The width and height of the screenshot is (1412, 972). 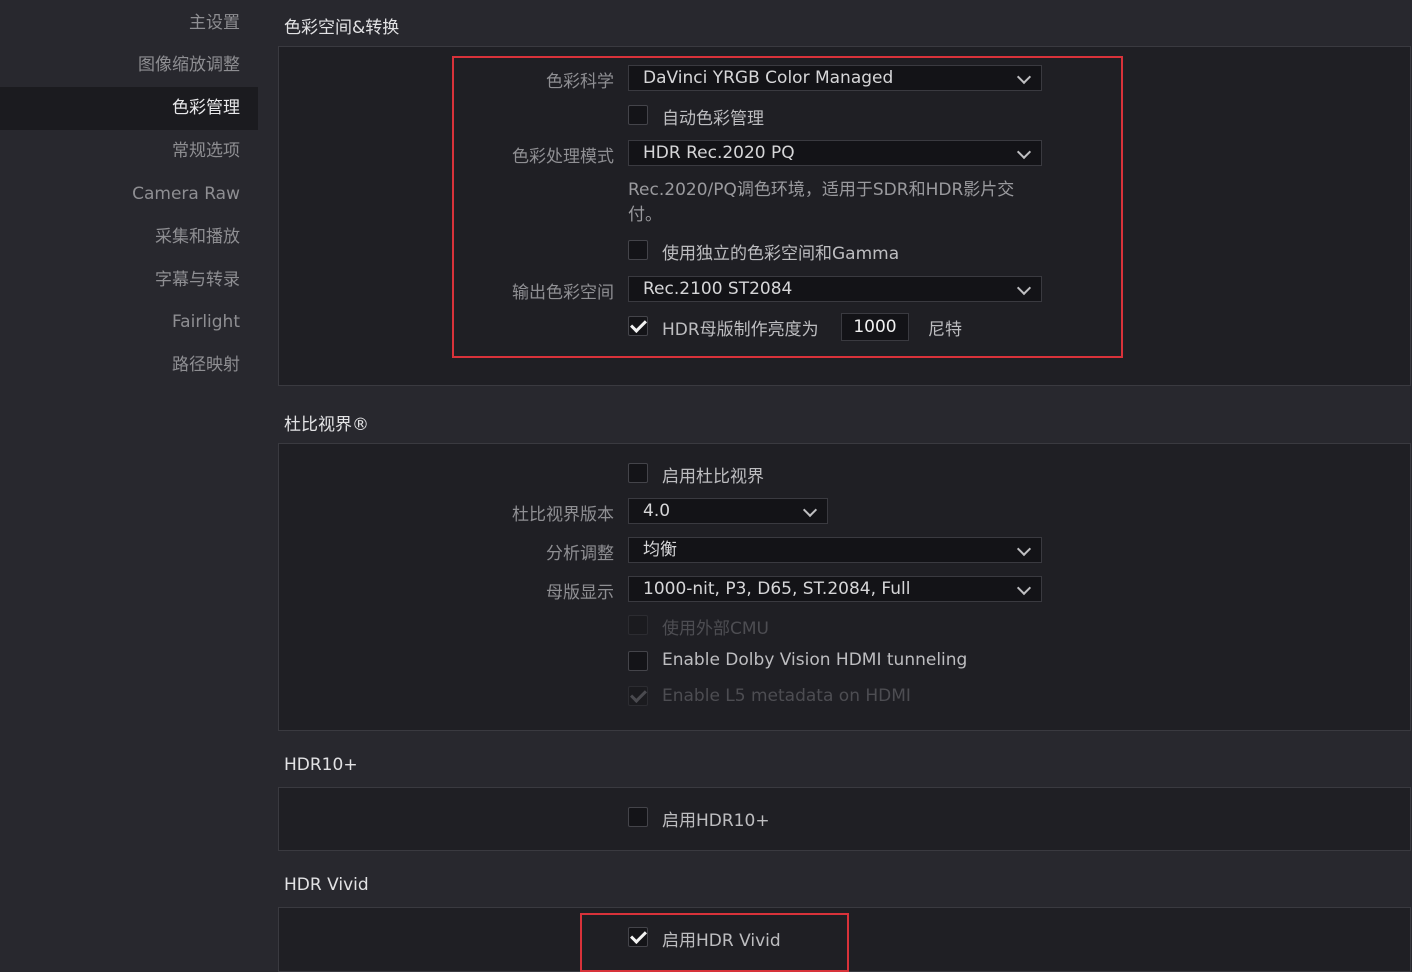 What do you see at coordinates (326, 885) in the screenshot?
I see `section-title-hdr-vivid: HDR Vivid` at bounding box center [326, 885].